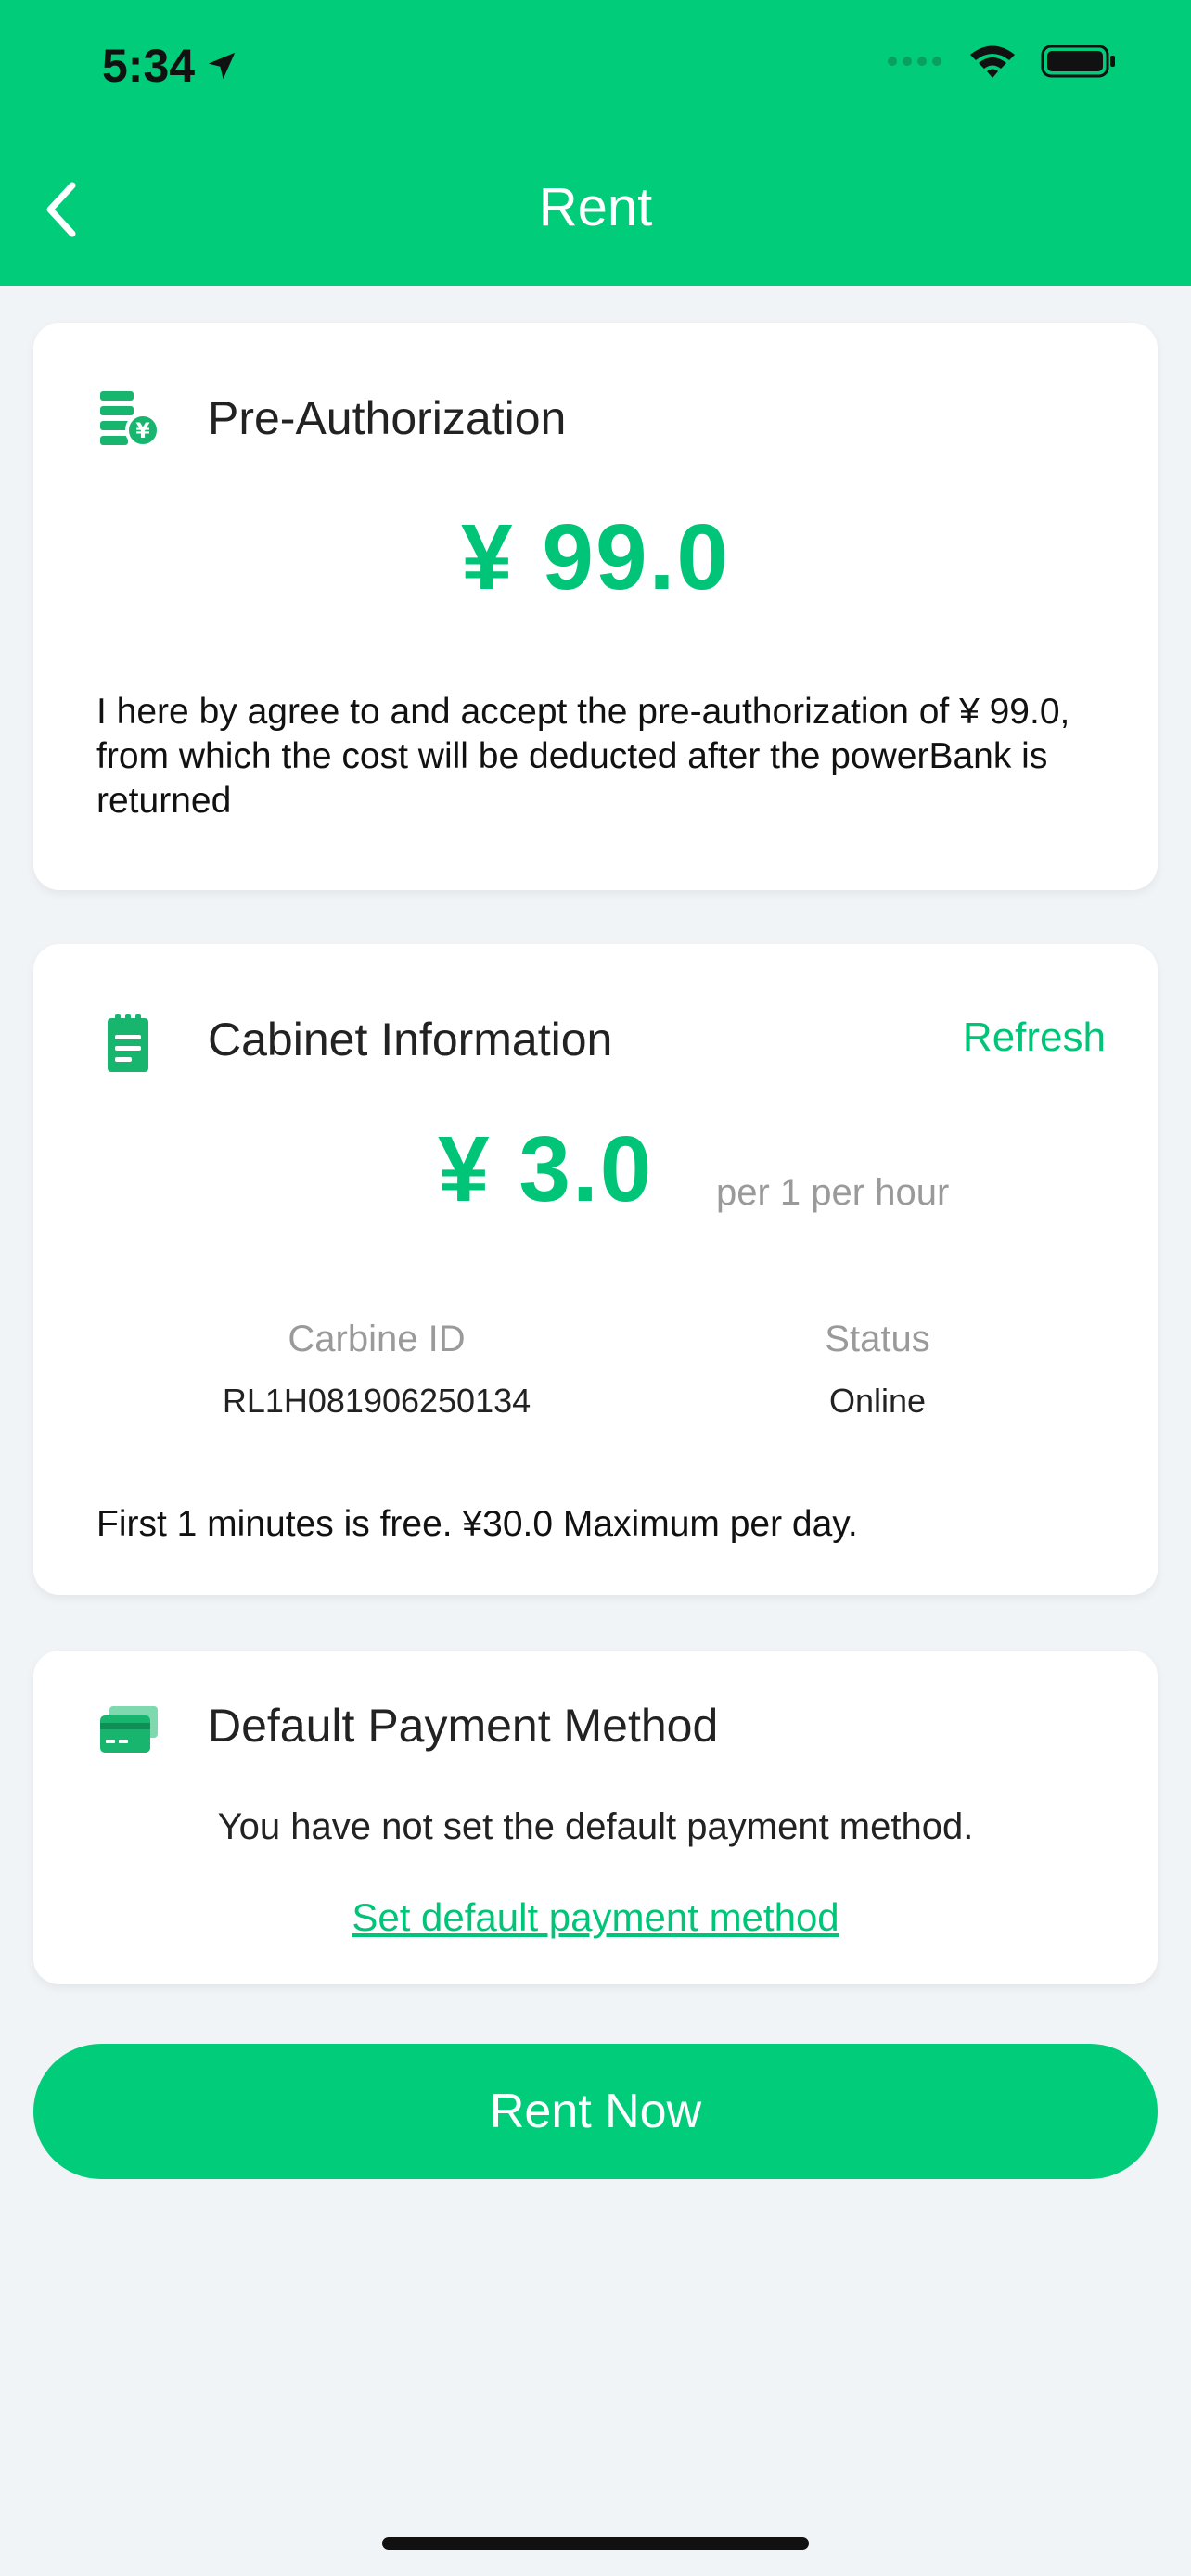 Image resolution: width=1191 pixels, height=2576 pixels. What do you see at coordinates (130, 420) in the screenshot?
I see `coins-yuan-icon: ¥` at bounding box center [130, 420].